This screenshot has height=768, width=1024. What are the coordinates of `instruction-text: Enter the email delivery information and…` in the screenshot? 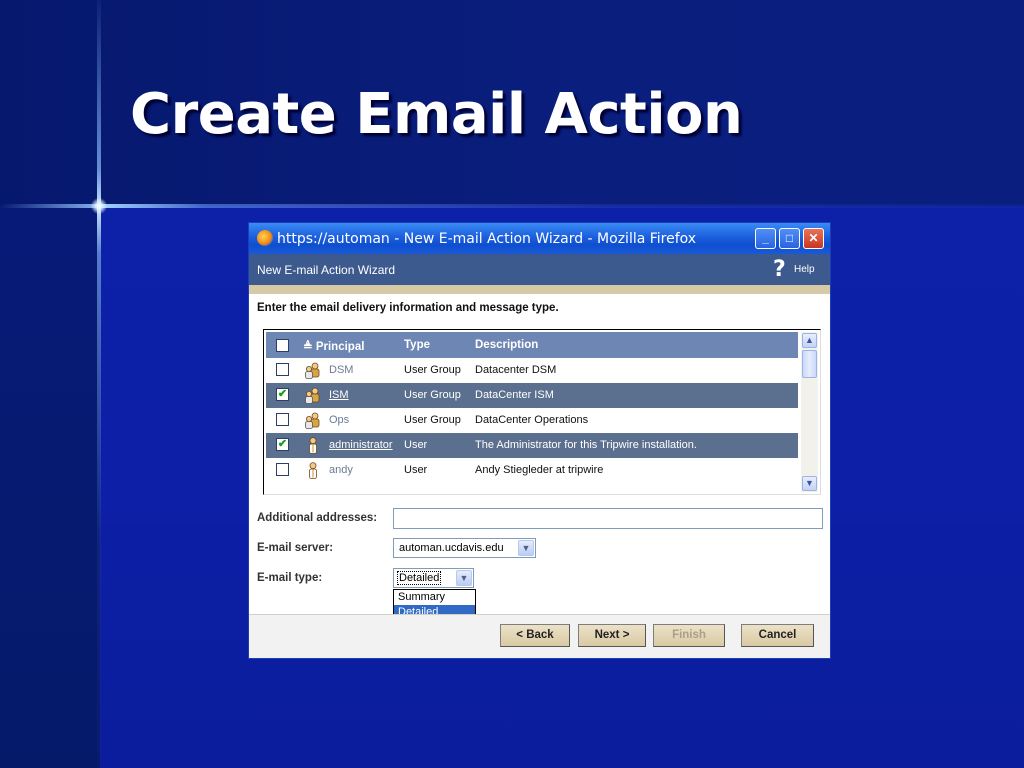 It's located at (408, 308).